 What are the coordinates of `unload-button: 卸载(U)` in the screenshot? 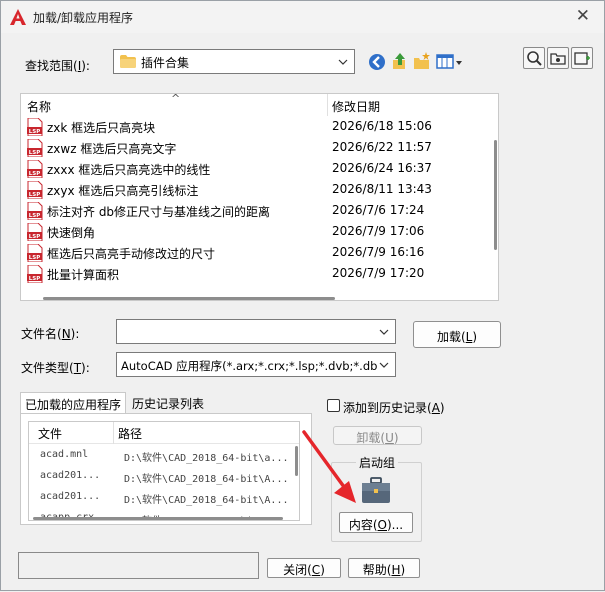 It's located at (377, 435).